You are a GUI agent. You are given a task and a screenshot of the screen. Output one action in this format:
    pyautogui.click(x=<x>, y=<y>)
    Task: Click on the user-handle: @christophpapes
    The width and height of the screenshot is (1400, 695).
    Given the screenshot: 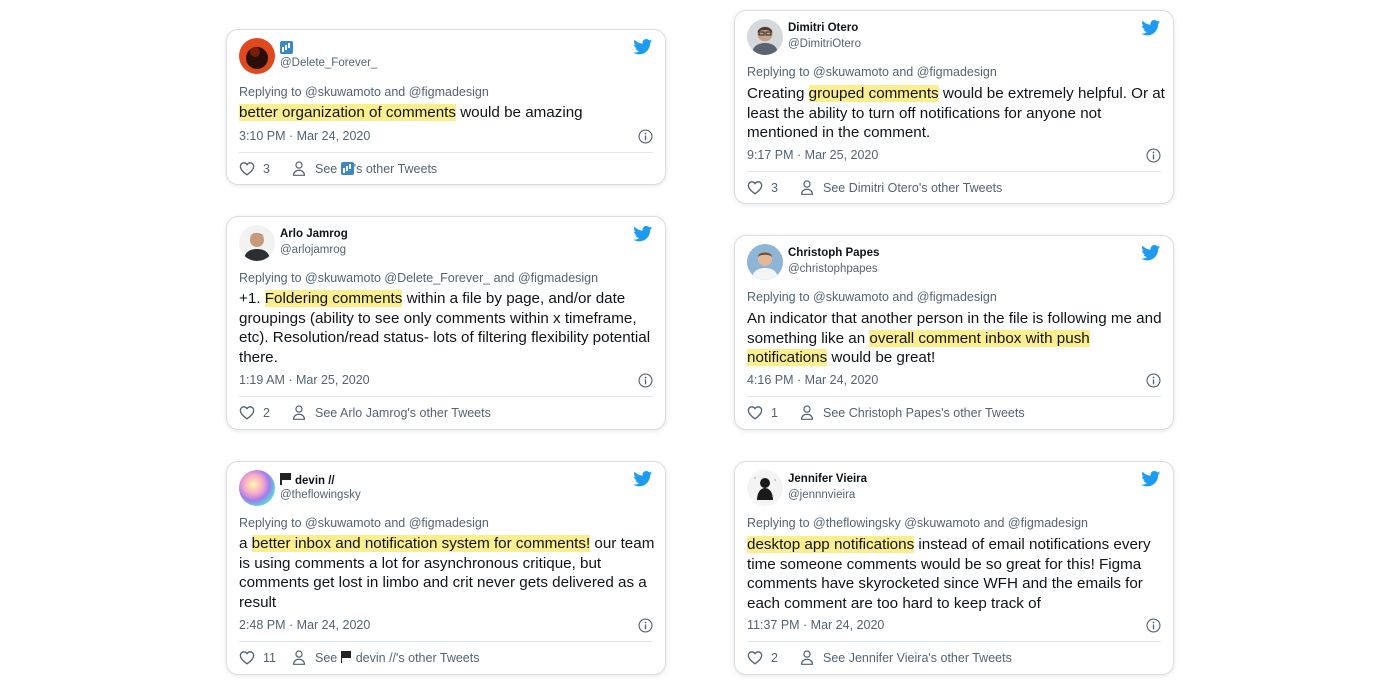 What is the action you would take?
    pyautogui.click(x=833, y=269)
    